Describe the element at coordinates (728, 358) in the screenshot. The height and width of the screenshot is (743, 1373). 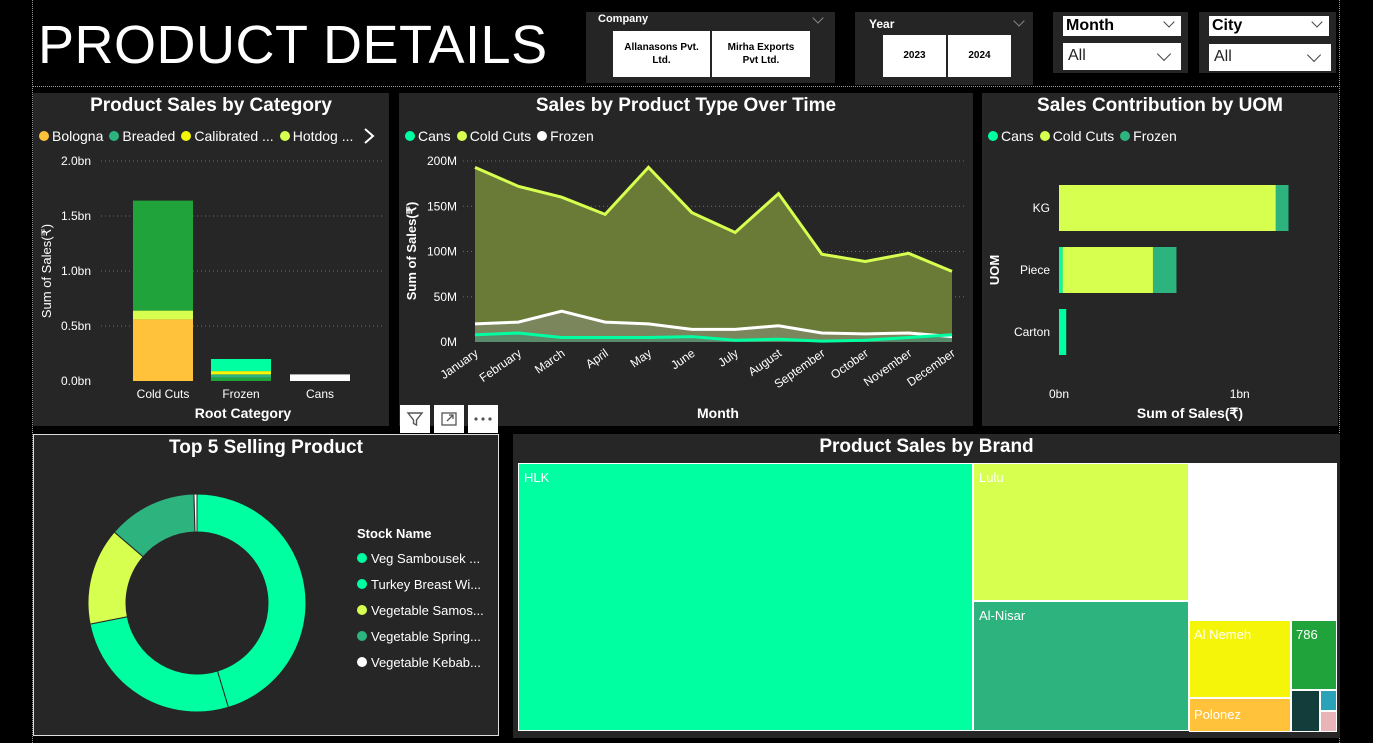
I see `x-tick-label: July` at that location.